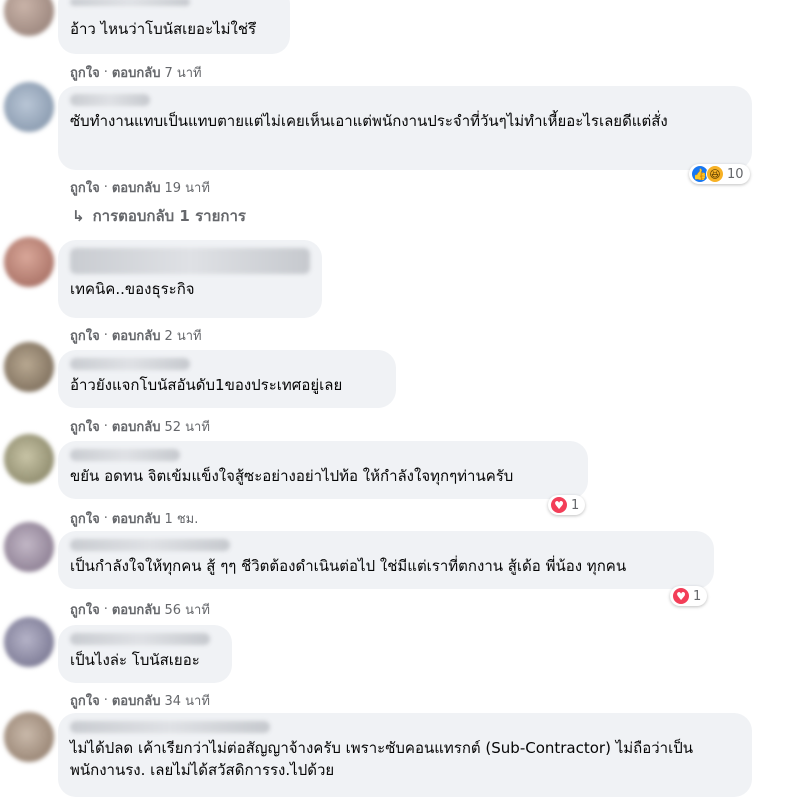  Describe the element at coordinates (186, 426) in the screenshot. I see `comment-time: 52 นาที` at that location.